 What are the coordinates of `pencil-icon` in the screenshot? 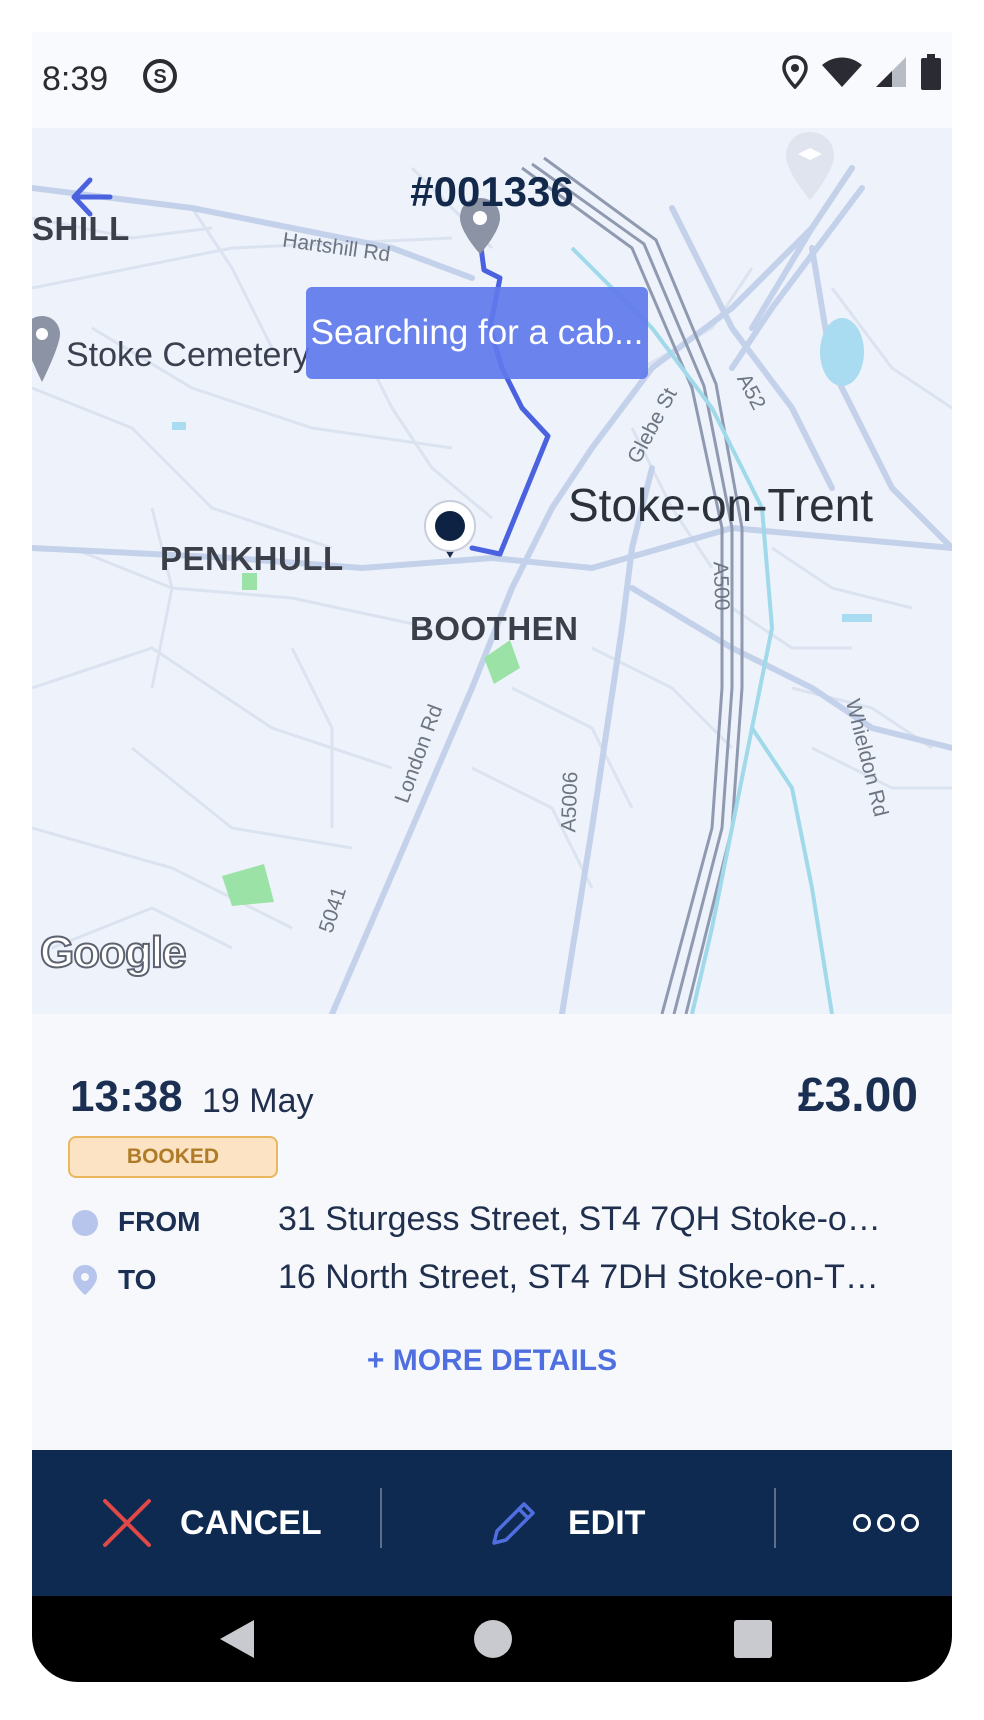 It's located at (513, 1523).